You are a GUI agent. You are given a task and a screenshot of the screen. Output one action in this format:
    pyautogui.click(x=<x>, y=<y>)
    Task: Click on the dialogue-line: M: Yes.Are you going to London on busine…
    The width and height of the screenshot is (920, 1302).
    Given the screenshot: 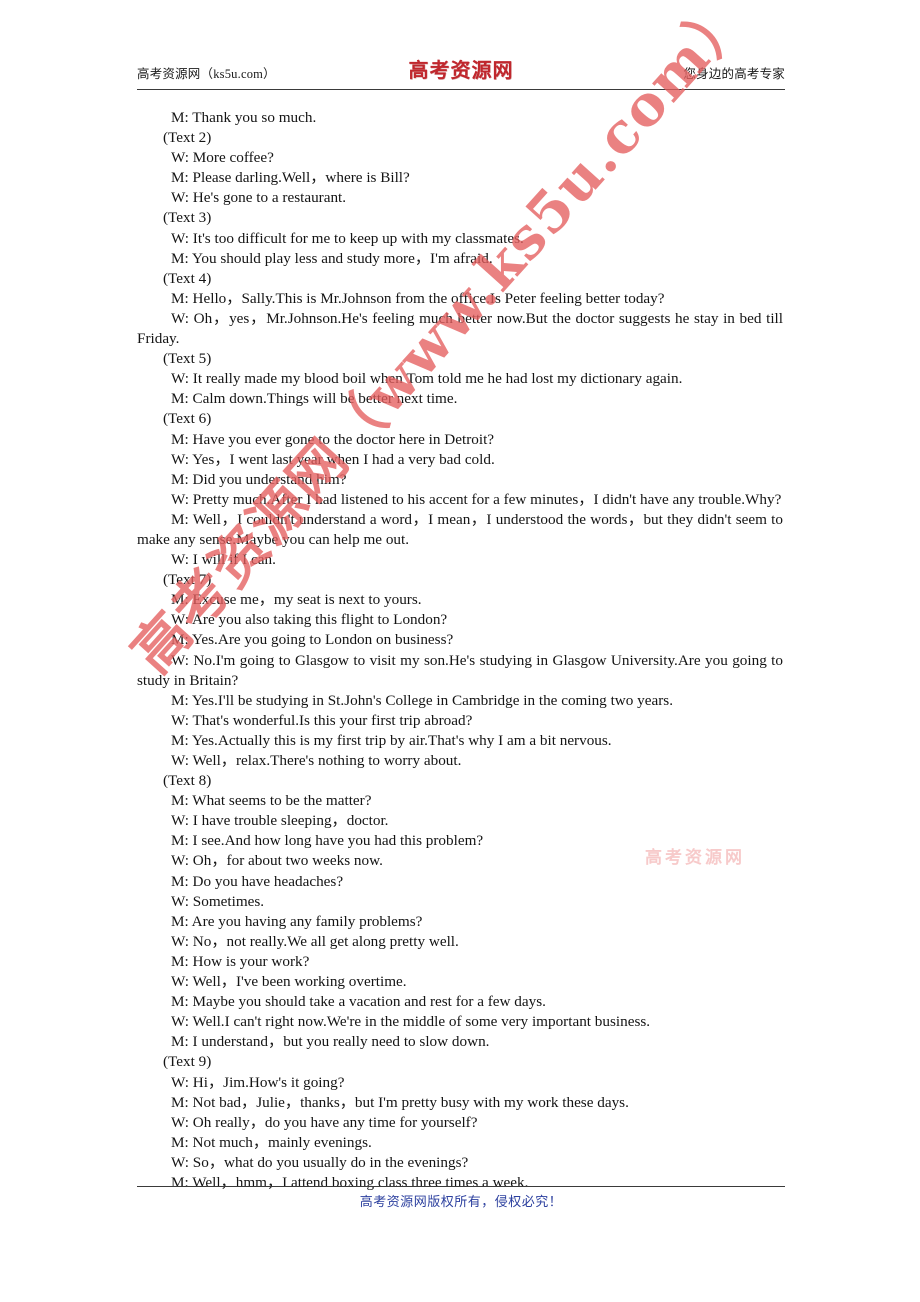 What is the action you would take?
    pyautogui.click(x=312, y=640)
    